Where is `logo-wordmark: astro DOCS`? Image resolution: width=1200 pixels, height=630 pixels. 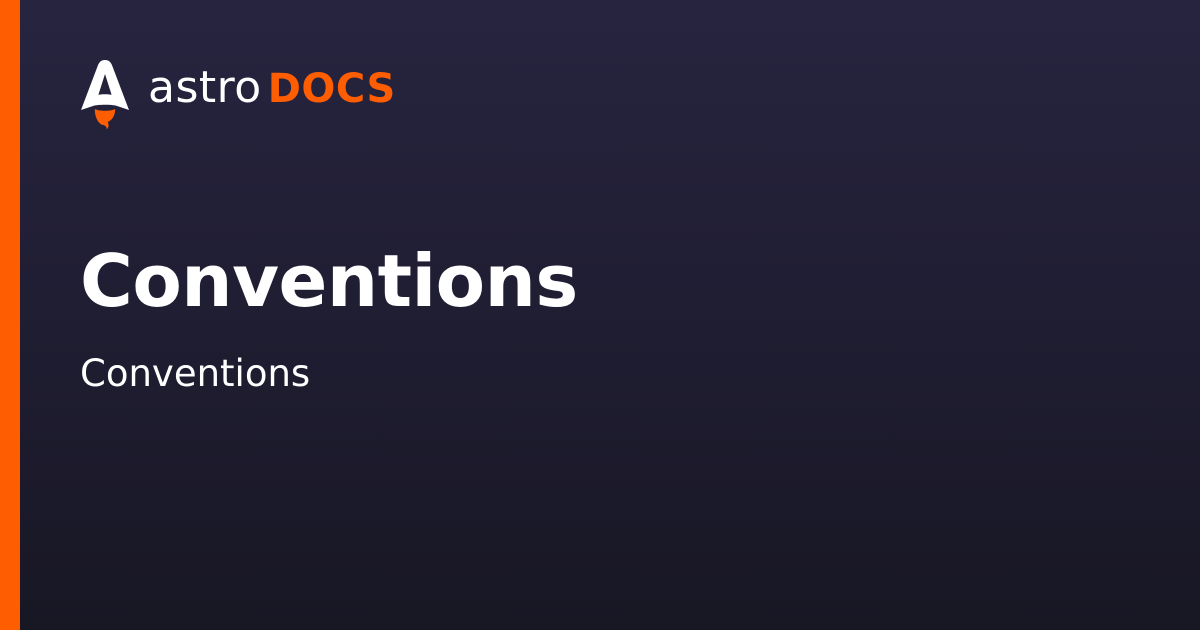 logo-wordmark: astro DOCS is located at coordinates (272, 88).